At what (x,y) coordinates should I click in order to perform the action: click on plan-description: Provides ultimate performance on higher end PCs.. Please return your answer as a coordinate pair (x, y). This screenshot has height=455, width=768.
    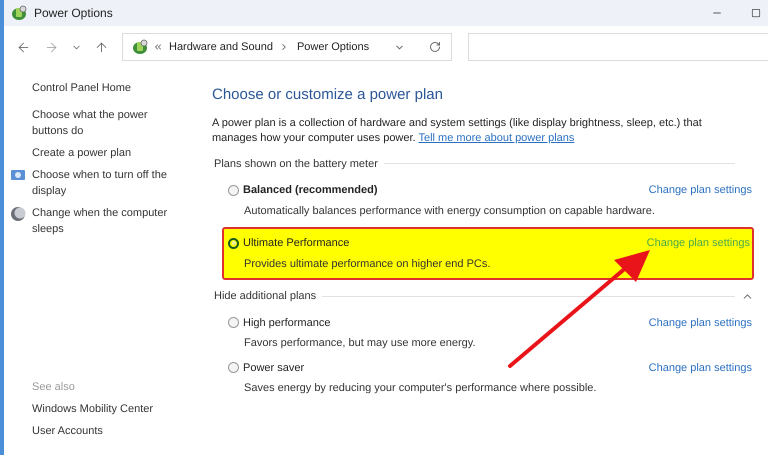
    Looking at the image, I should click on (367, 264).